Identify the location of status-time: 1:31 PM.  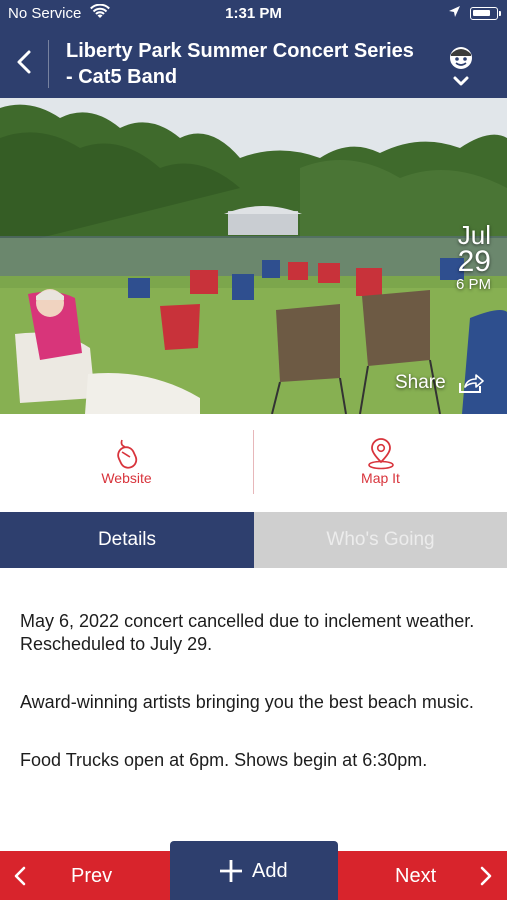
(253, 13).